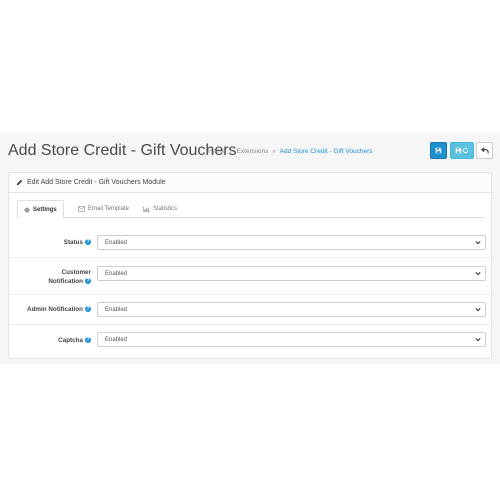  What do you see at coordinates (216, 151) in the screenshot?
I see `breadcrumb-home: Home` at bounding box center [216, 151].